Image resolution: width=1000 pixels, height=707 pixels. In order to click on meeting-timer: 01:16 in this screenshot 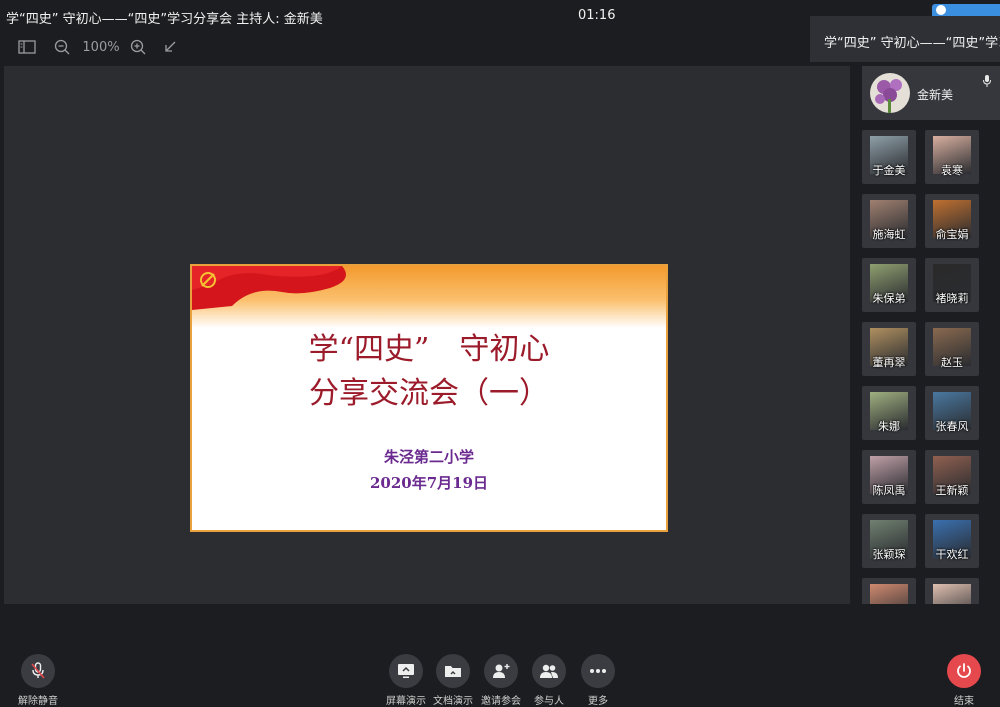, I will do `click(597, 15)`.